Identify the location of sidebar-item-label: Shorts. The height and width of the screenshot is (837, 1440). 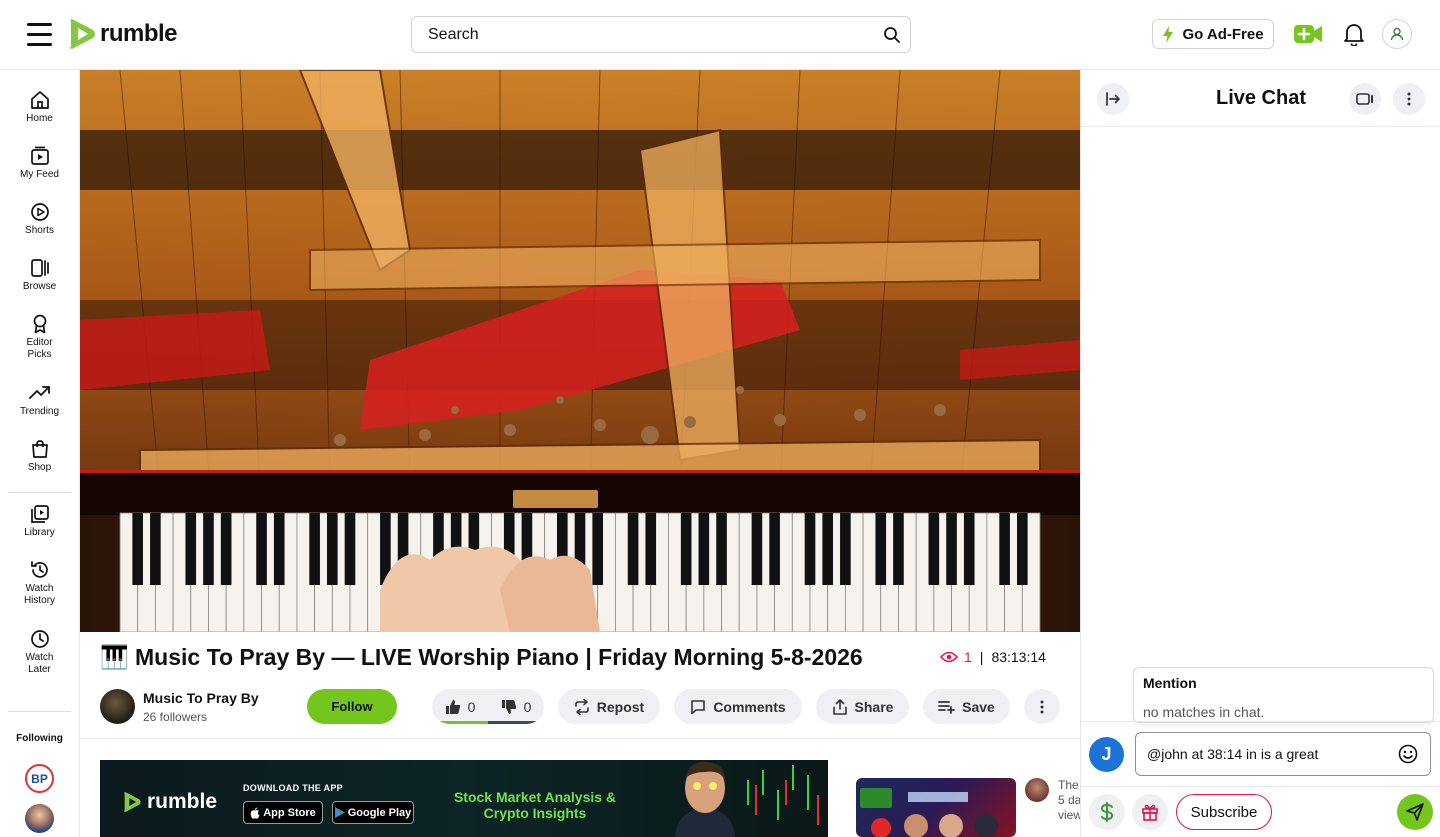
(39, 230).